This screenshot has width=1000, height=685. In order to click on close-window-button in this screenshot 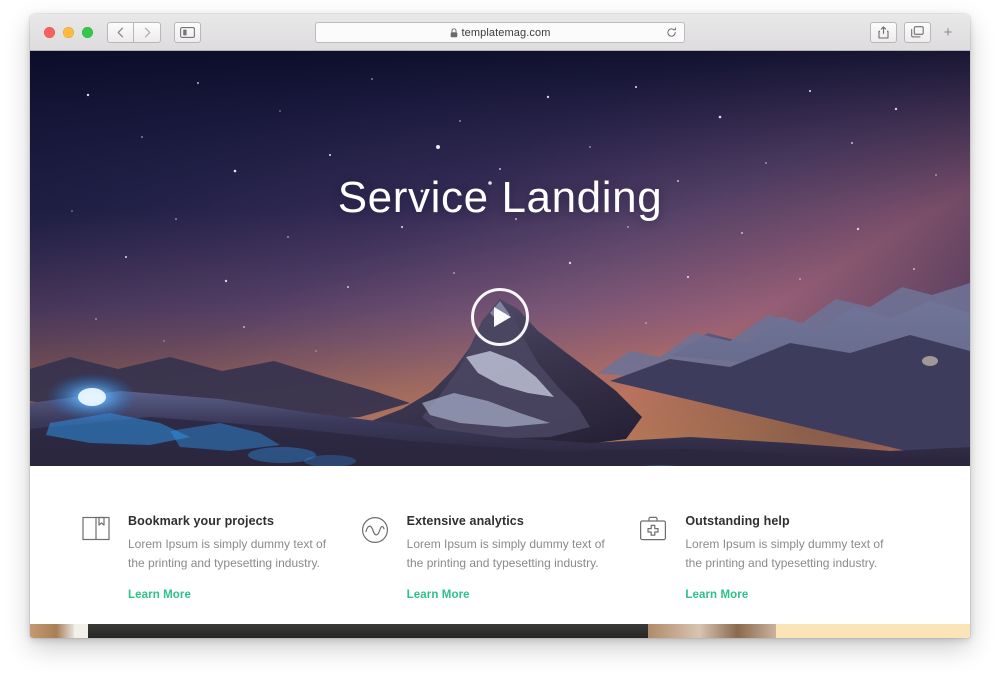, I will do `click(49, 32)`.